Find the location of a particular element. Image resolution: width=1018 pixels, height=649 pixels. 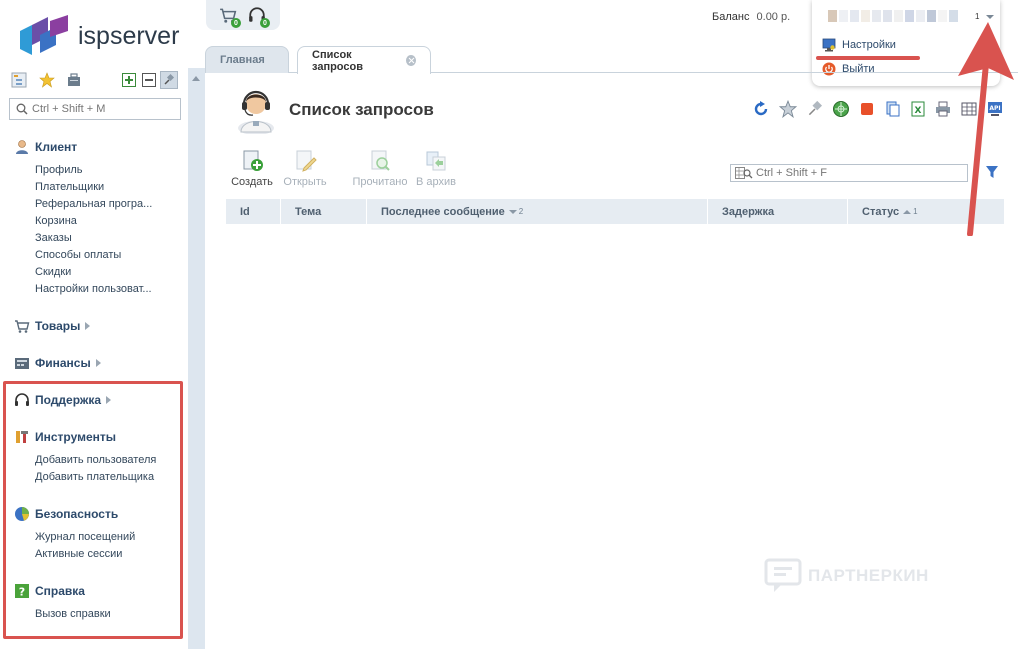

sort-order: 2 is located at coordinates (521, 211).